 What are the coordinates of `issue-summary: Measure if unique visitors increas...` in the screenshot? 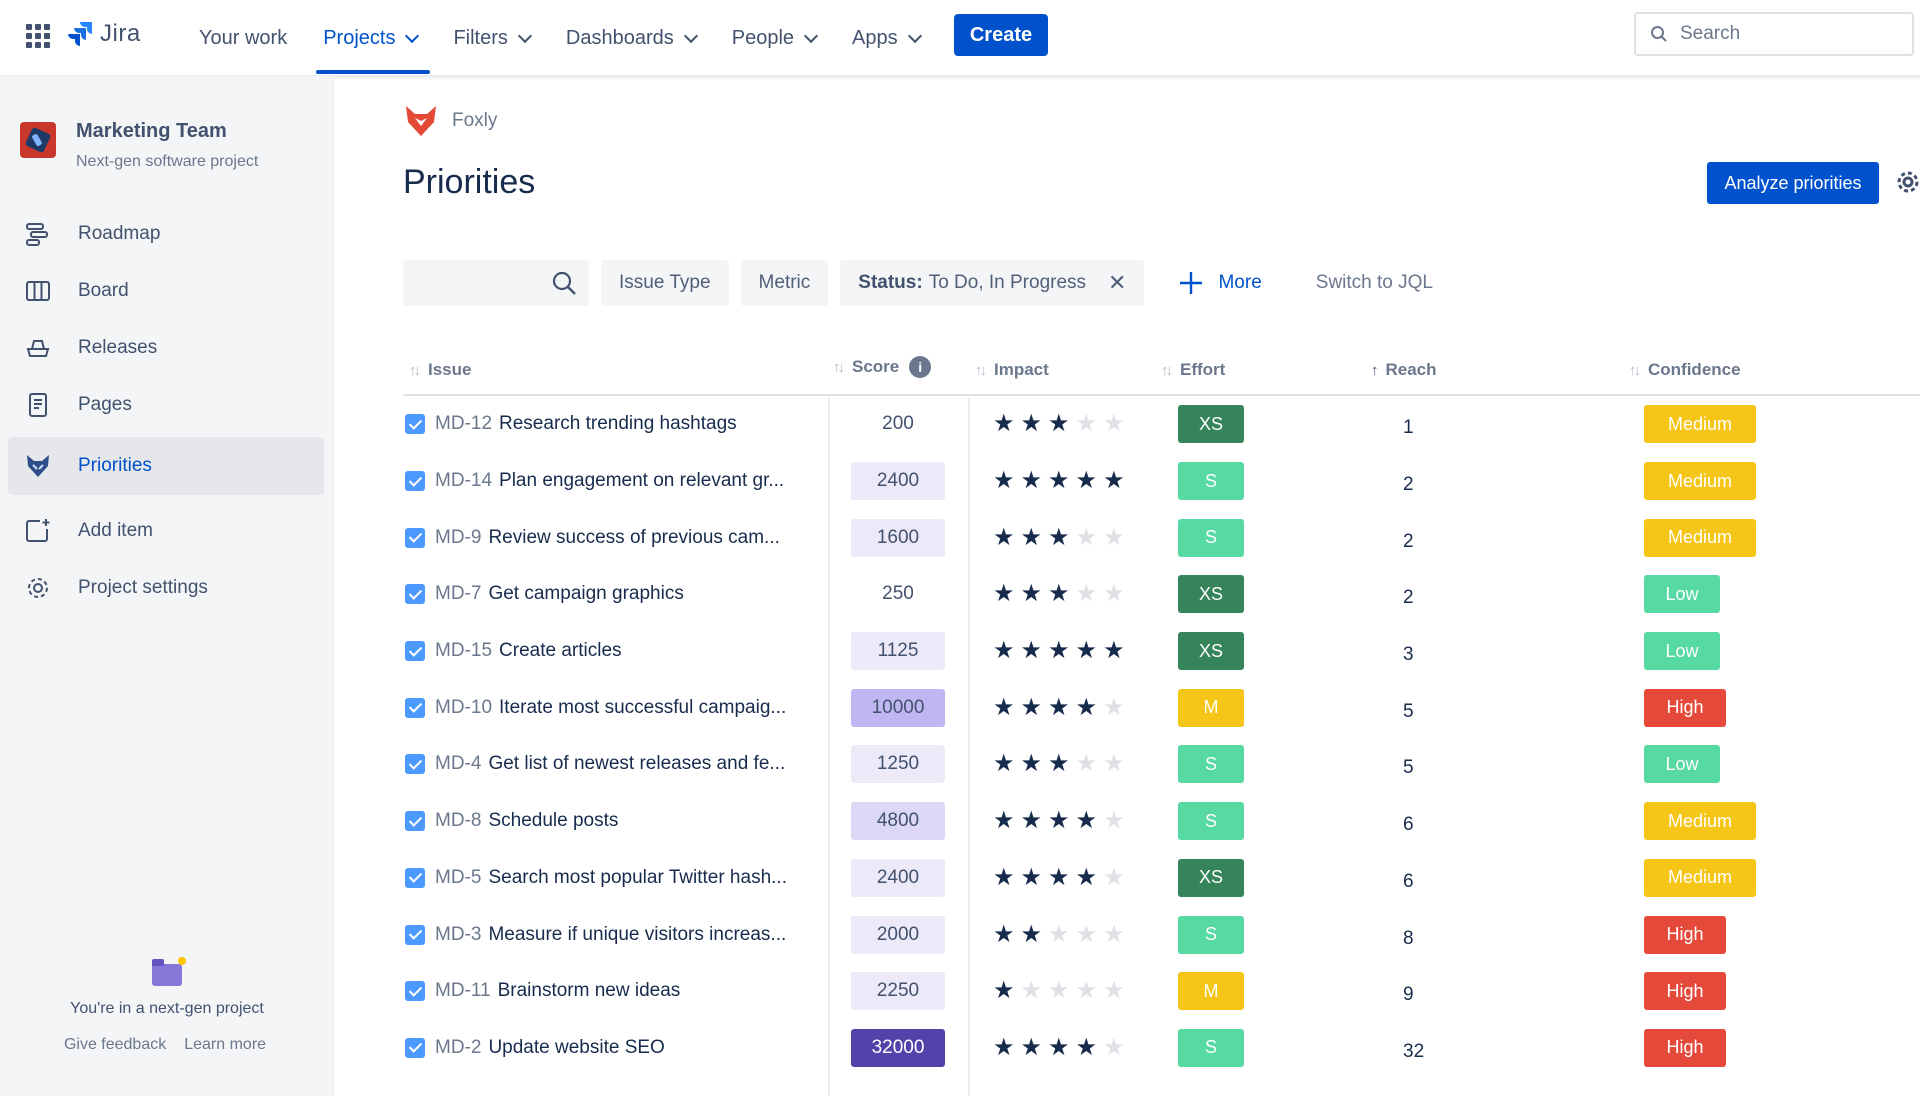 It's located at (637, 935).